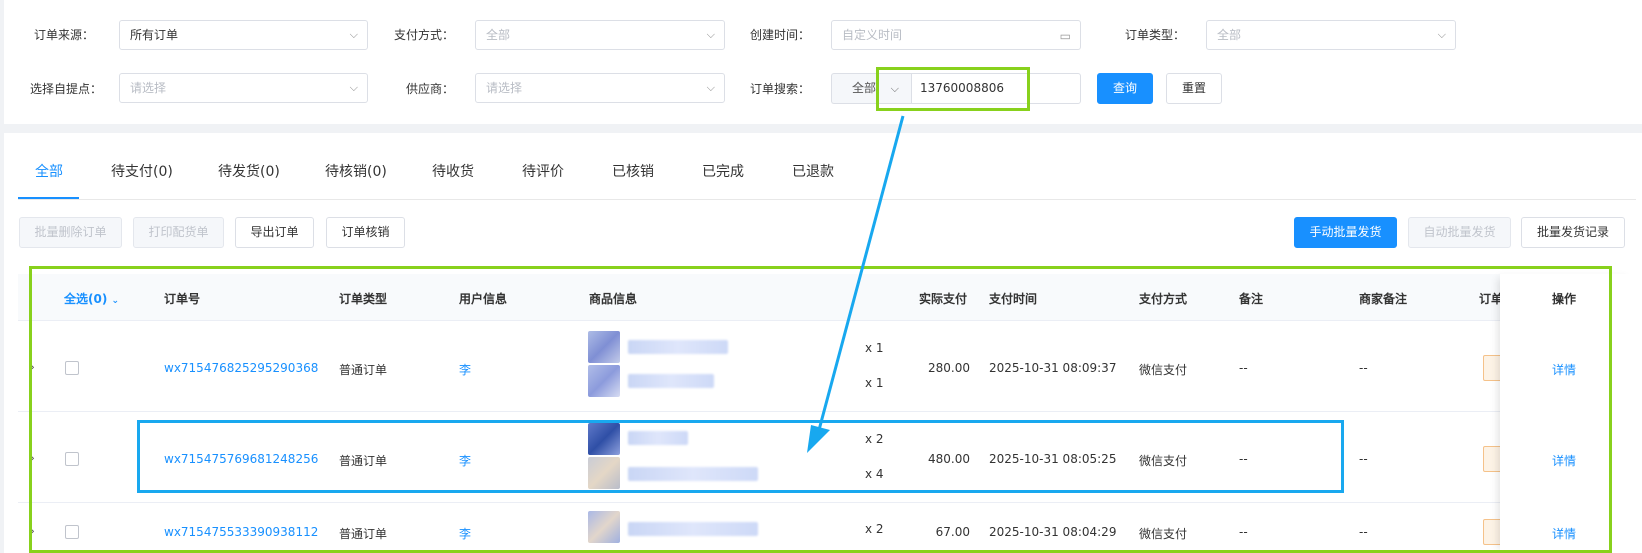 This screenshot has height=553, width=1642. I want to click on auto-batch-ship-button: 自动批量发货, so click(1459, 232).